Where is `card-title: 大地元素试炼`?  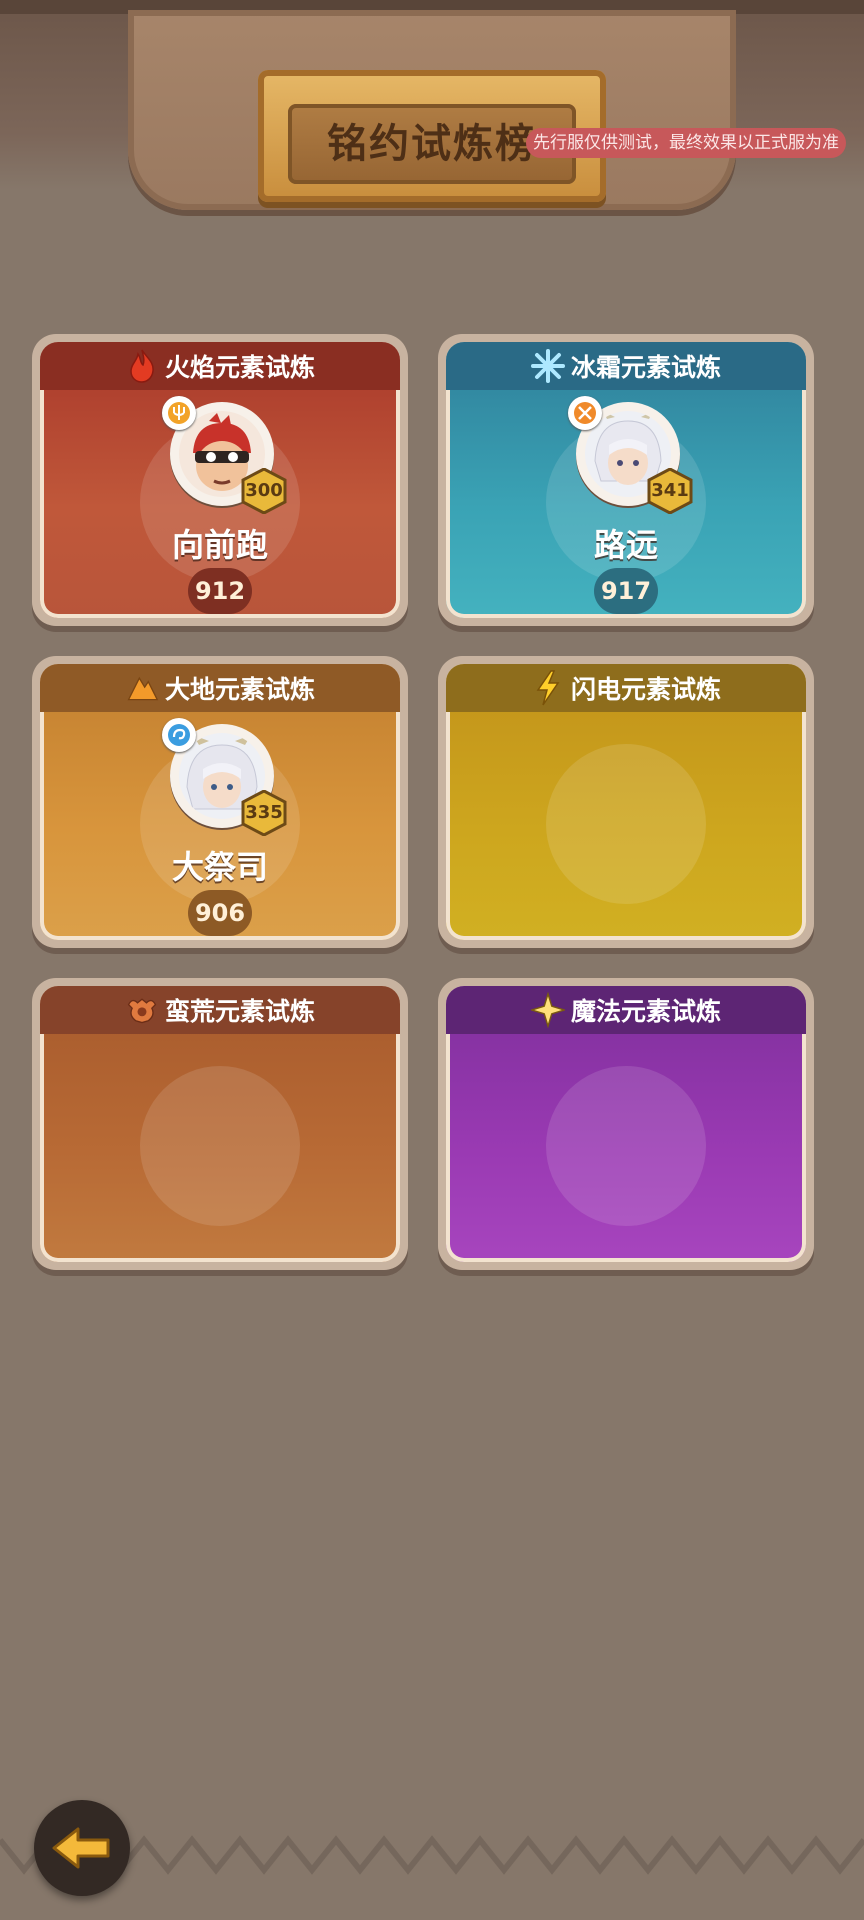
card-title: 大地元素试炼 is located at coordinates (239, 689).